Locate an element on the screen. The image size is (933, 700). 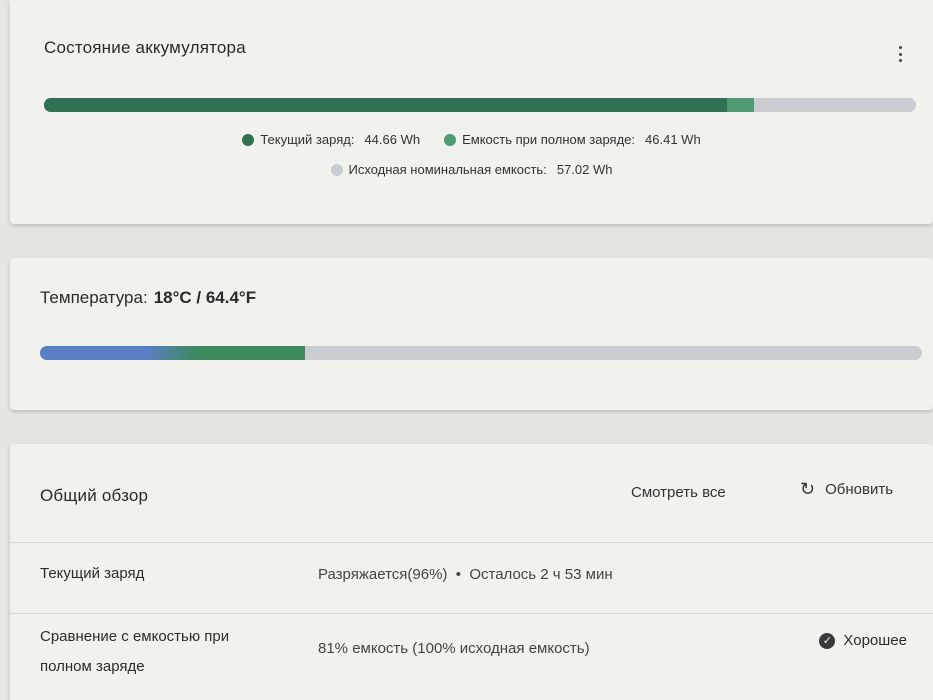
legend-current-charge: Текущий заряд: 44.66 Wh is located at coordinates (331, 139).